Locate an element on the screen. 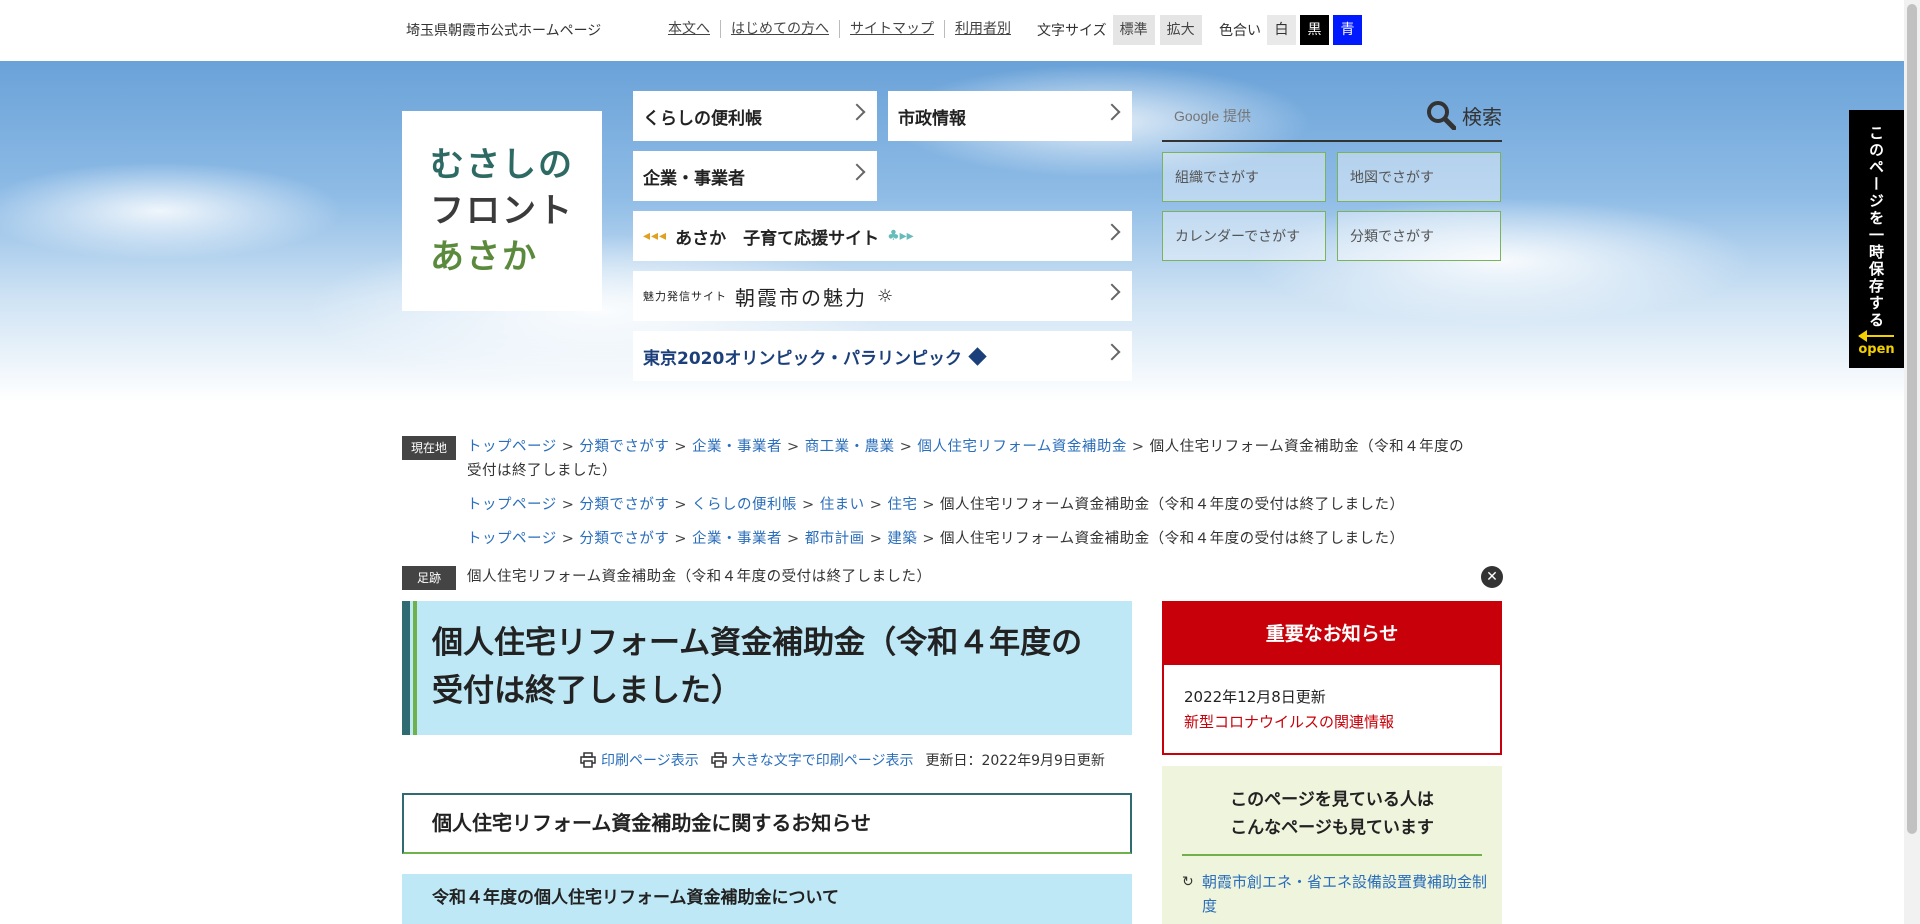 The image size is (1920, 924). font-standard-button: 標準 is located at coordinates (1133, 30).